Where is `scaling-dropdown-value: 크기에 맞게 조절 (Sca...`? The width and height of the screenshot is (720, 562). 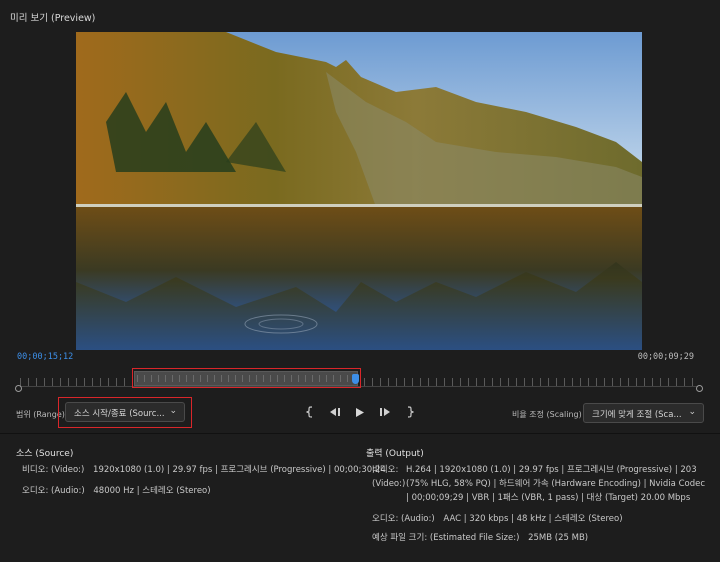 scaling-dropdown-value: 크기에 맞게 조절 (Sca... is located at coordinates (637, 415).